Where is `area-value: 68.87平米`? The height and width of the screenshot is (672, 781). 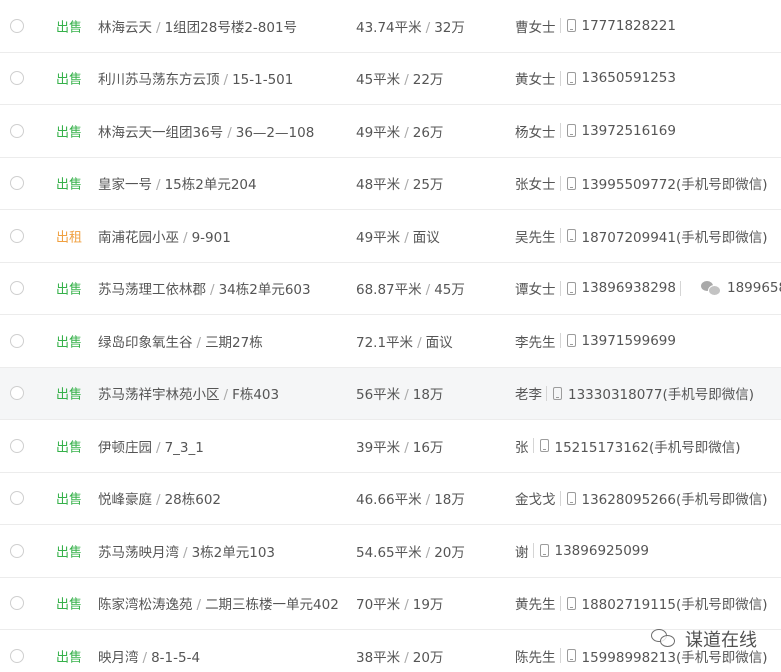
area-value: 68.87平米 is located at coordinates (389, 290).